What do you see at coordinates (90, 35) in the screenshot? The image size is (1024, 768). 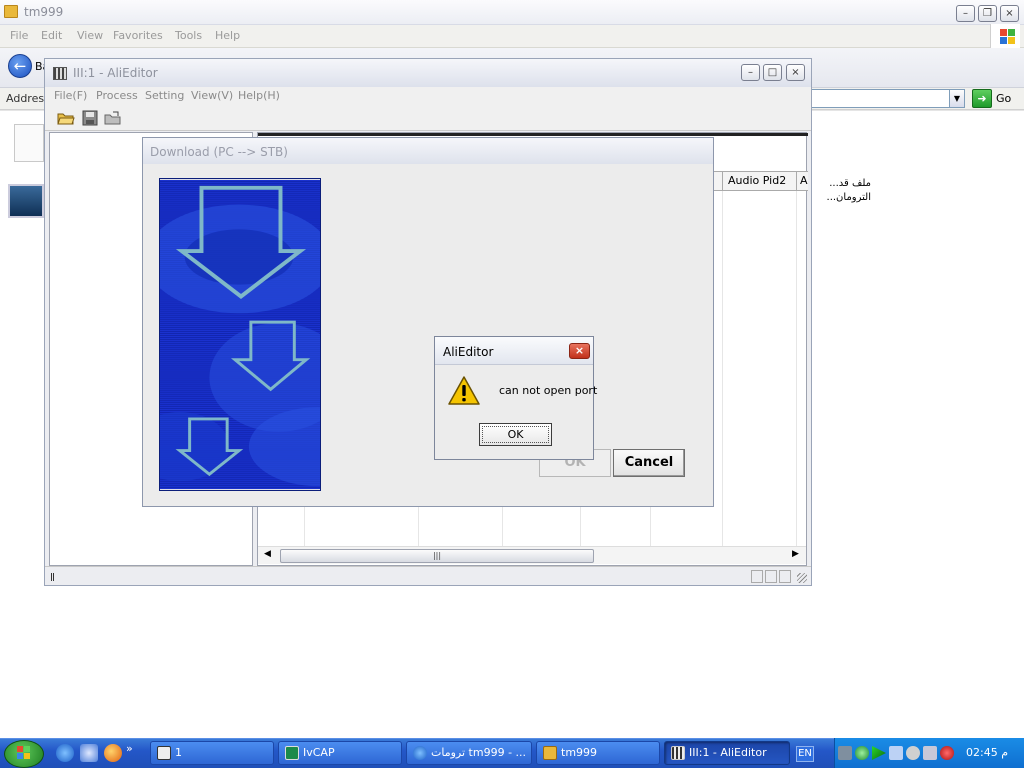 I see `menu-view: View` at bounding box center [90, 35].